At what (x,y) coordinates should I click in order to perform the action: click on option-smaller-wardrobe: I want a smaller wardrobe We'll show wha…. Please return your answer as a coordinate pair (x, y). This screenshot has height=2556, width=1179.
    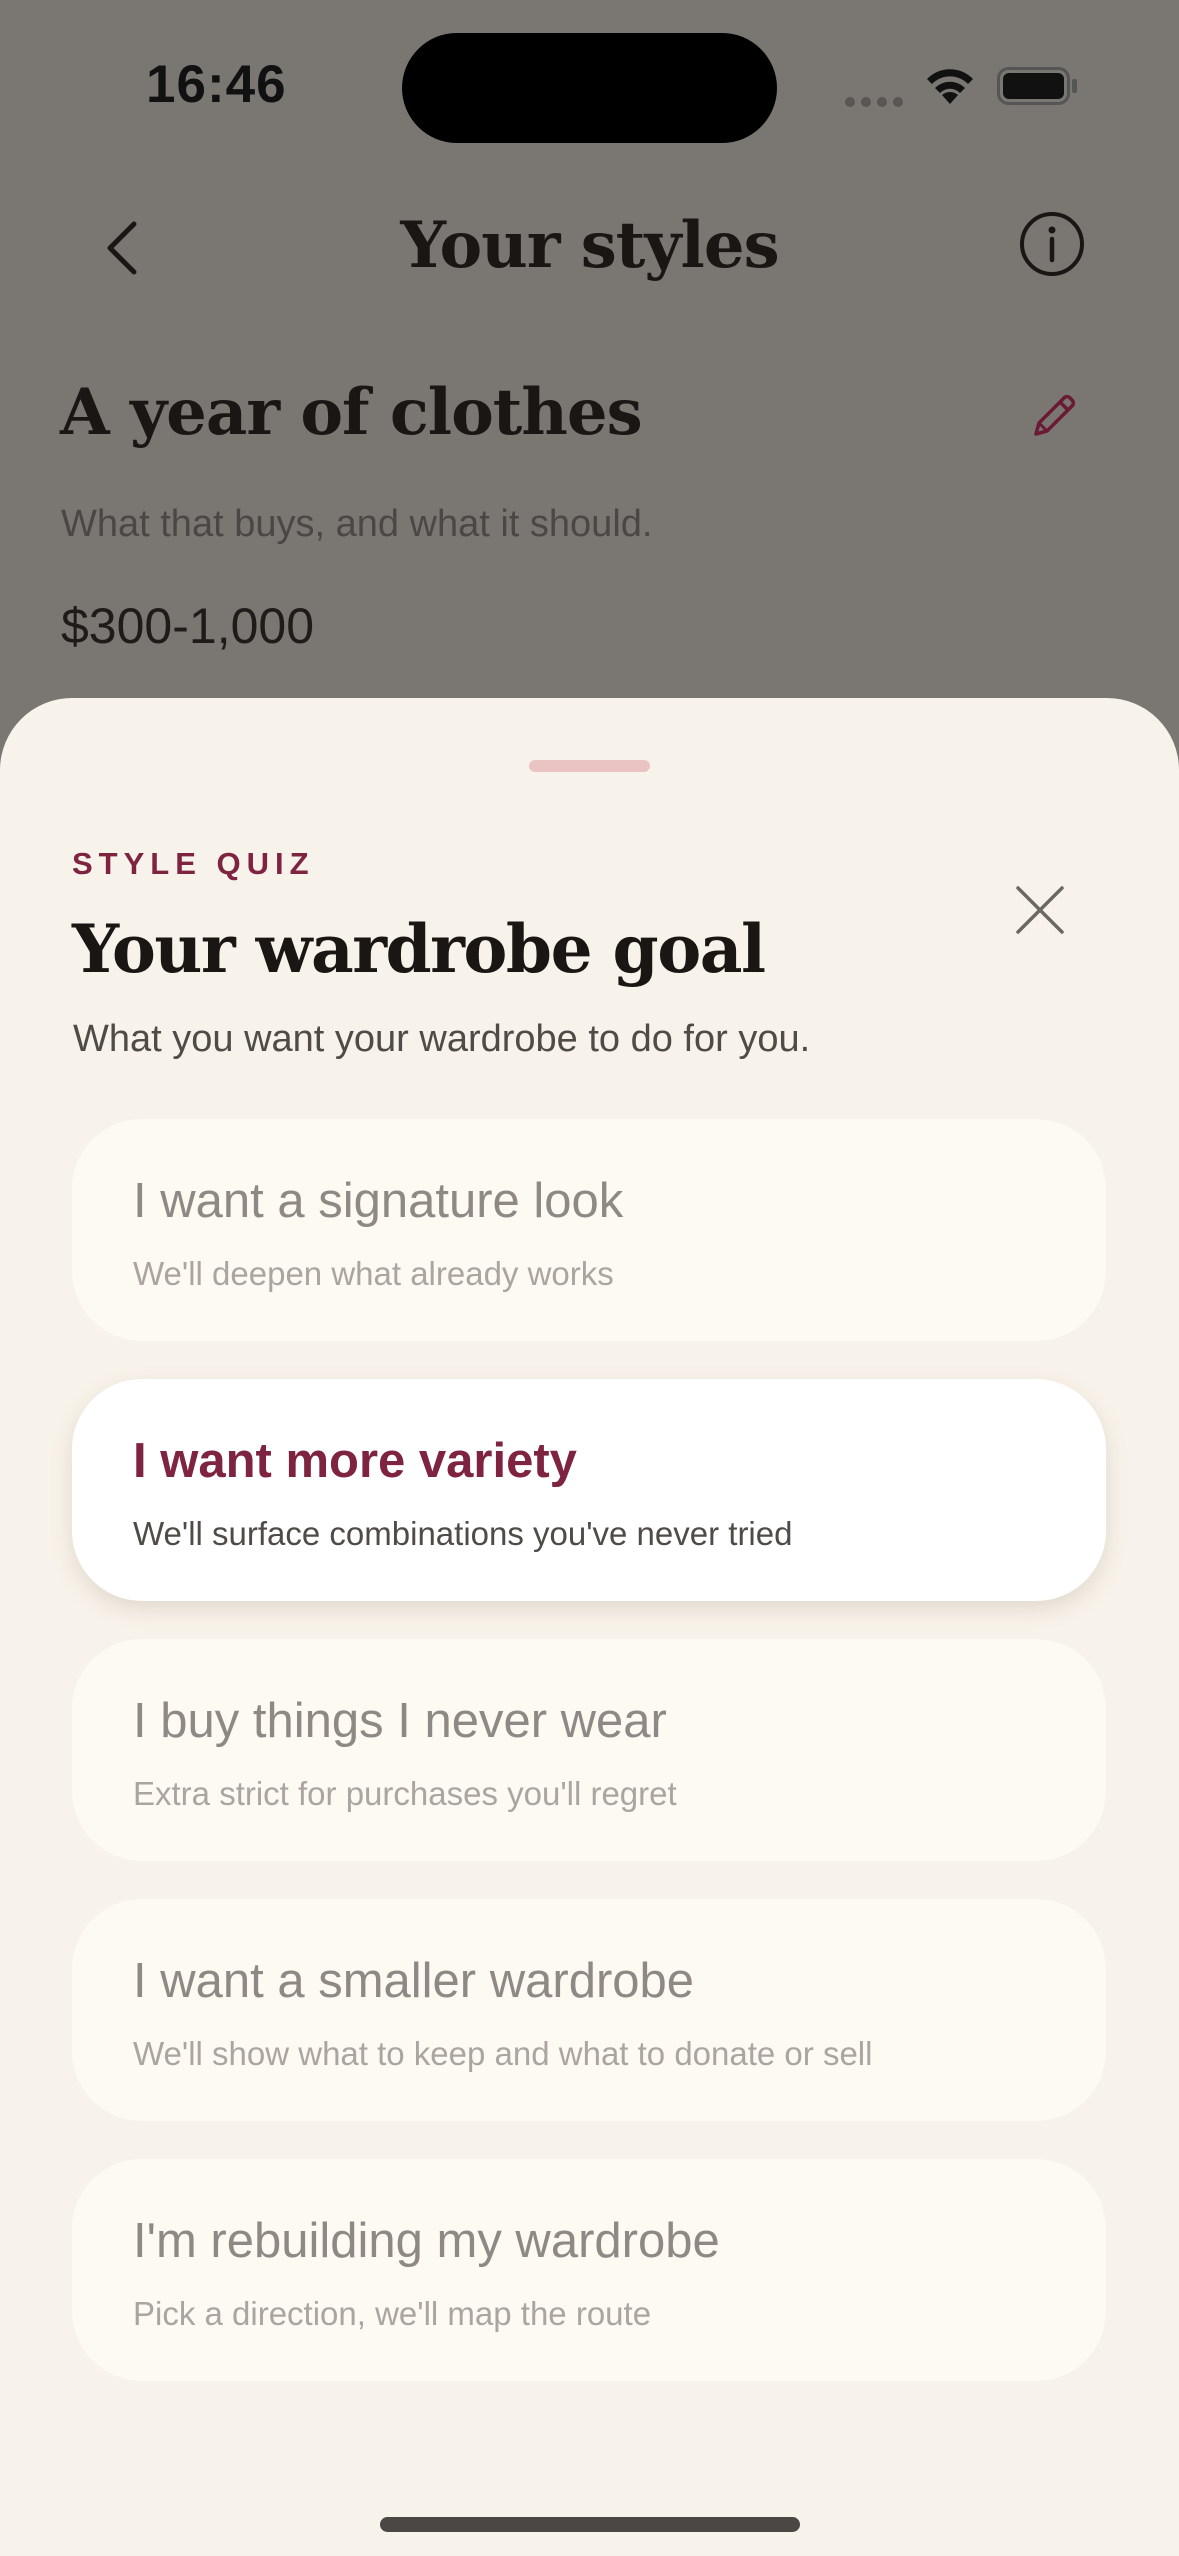
    Looking at the image, I should click on (589, 2010).